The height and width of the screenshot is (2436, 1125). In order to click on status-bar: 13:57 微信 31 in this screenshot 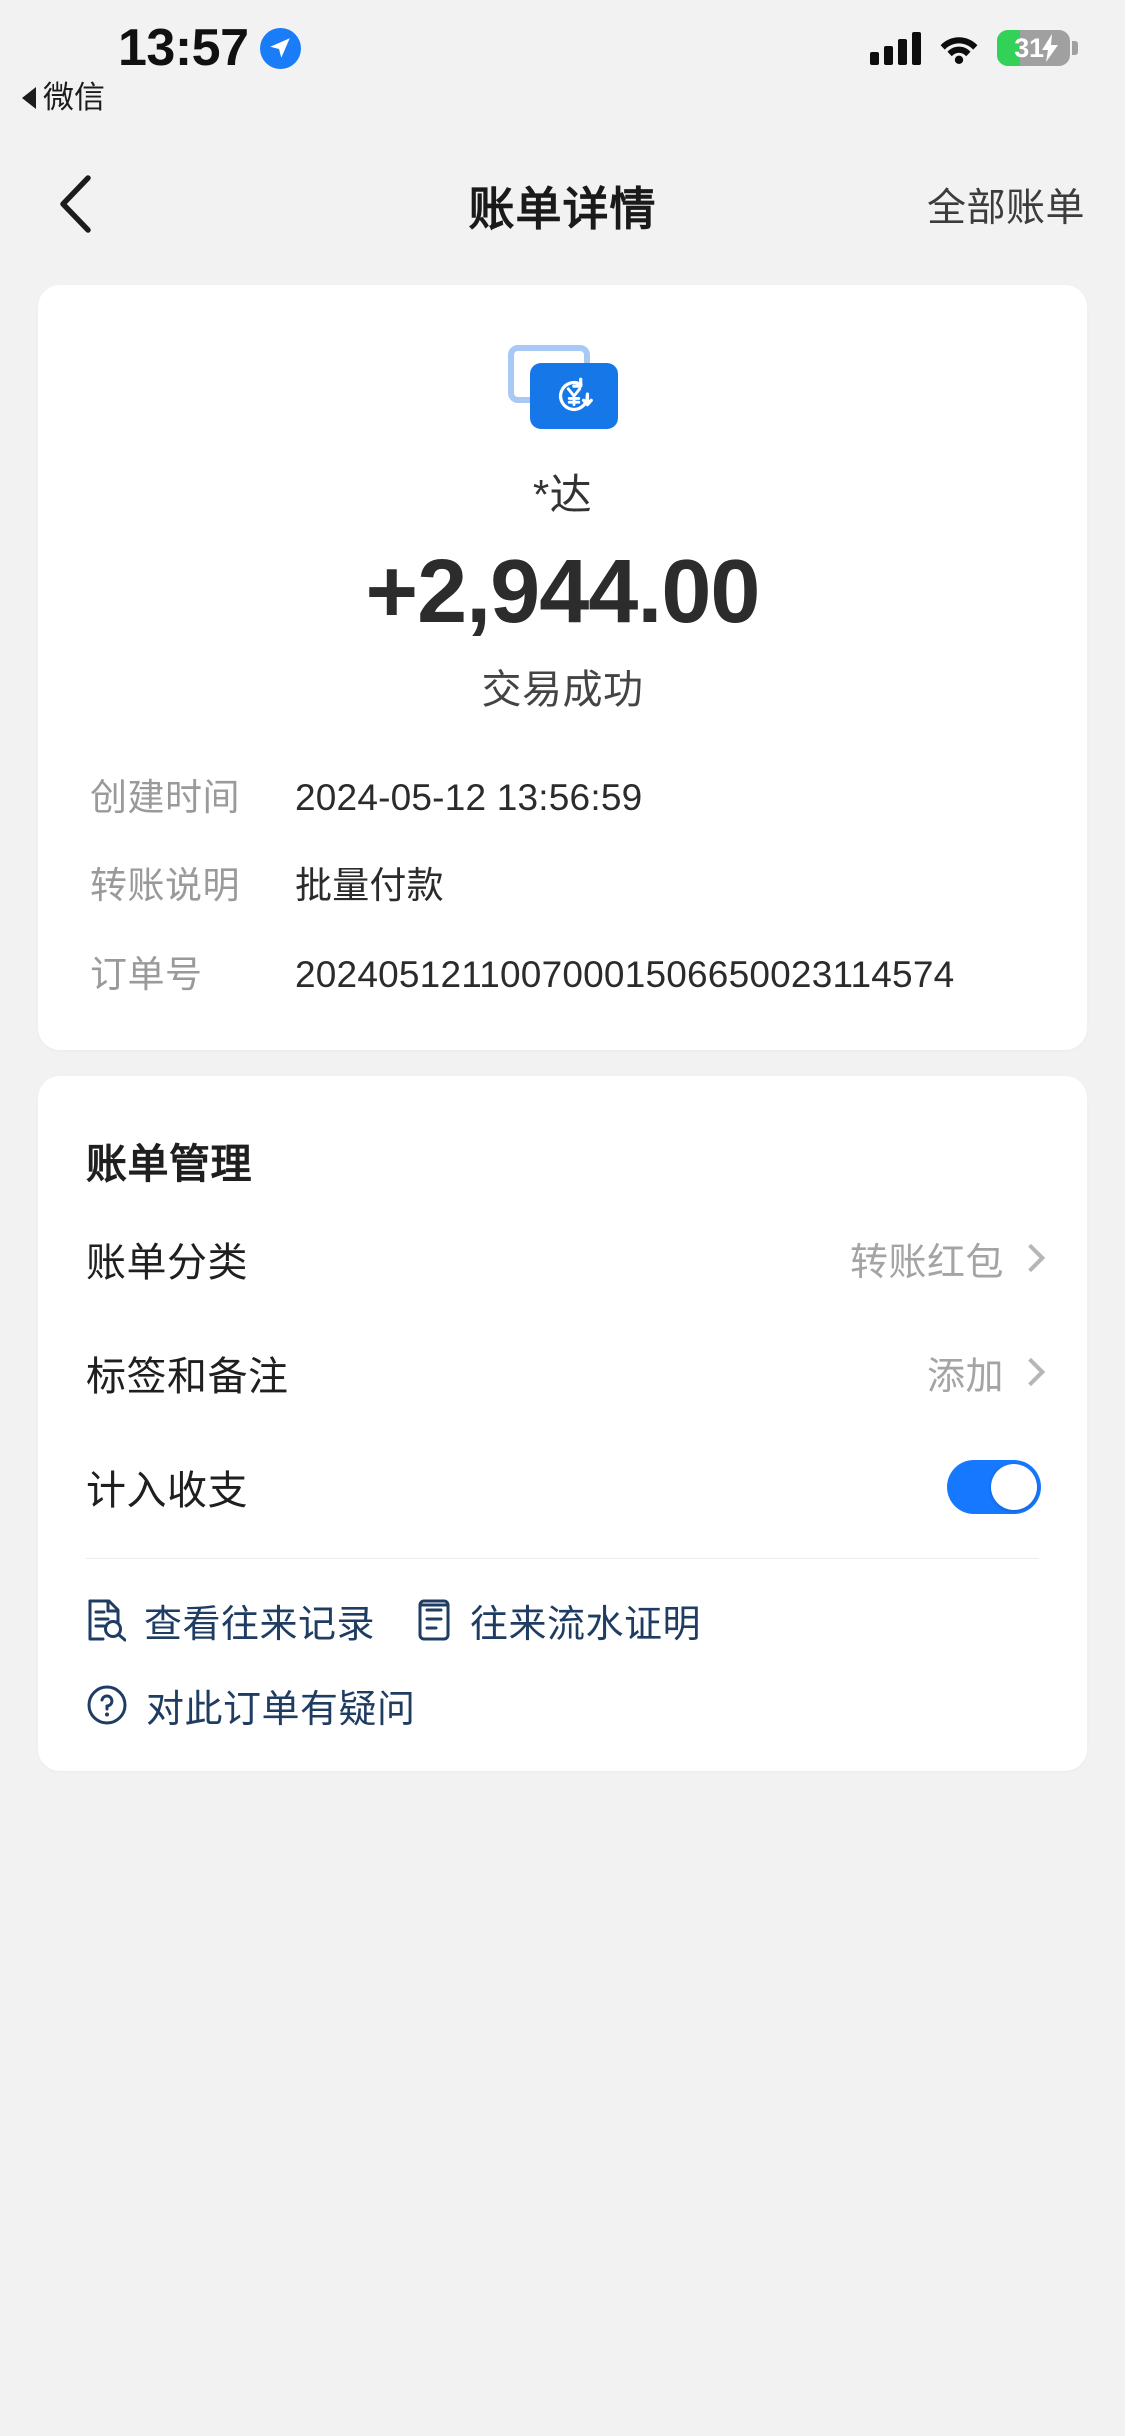, I will do `click(562, 72)`.